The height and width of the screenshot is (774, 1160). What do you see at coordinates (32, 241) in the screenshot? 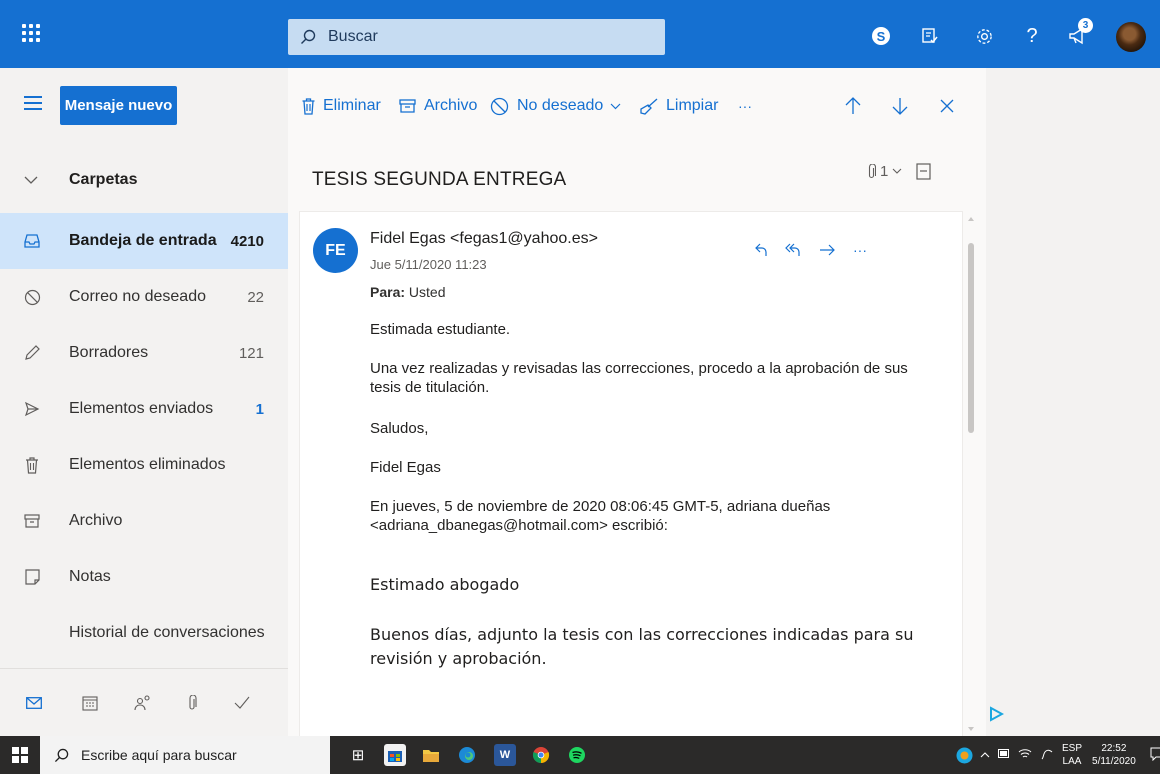
I see `inbox-icon` at bounding box center [32, 241].